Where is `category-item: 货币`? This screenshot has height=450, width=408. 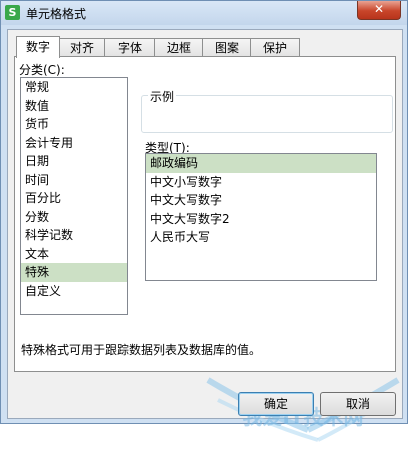 category-item: 货币 is located at coordinates (74, 124).